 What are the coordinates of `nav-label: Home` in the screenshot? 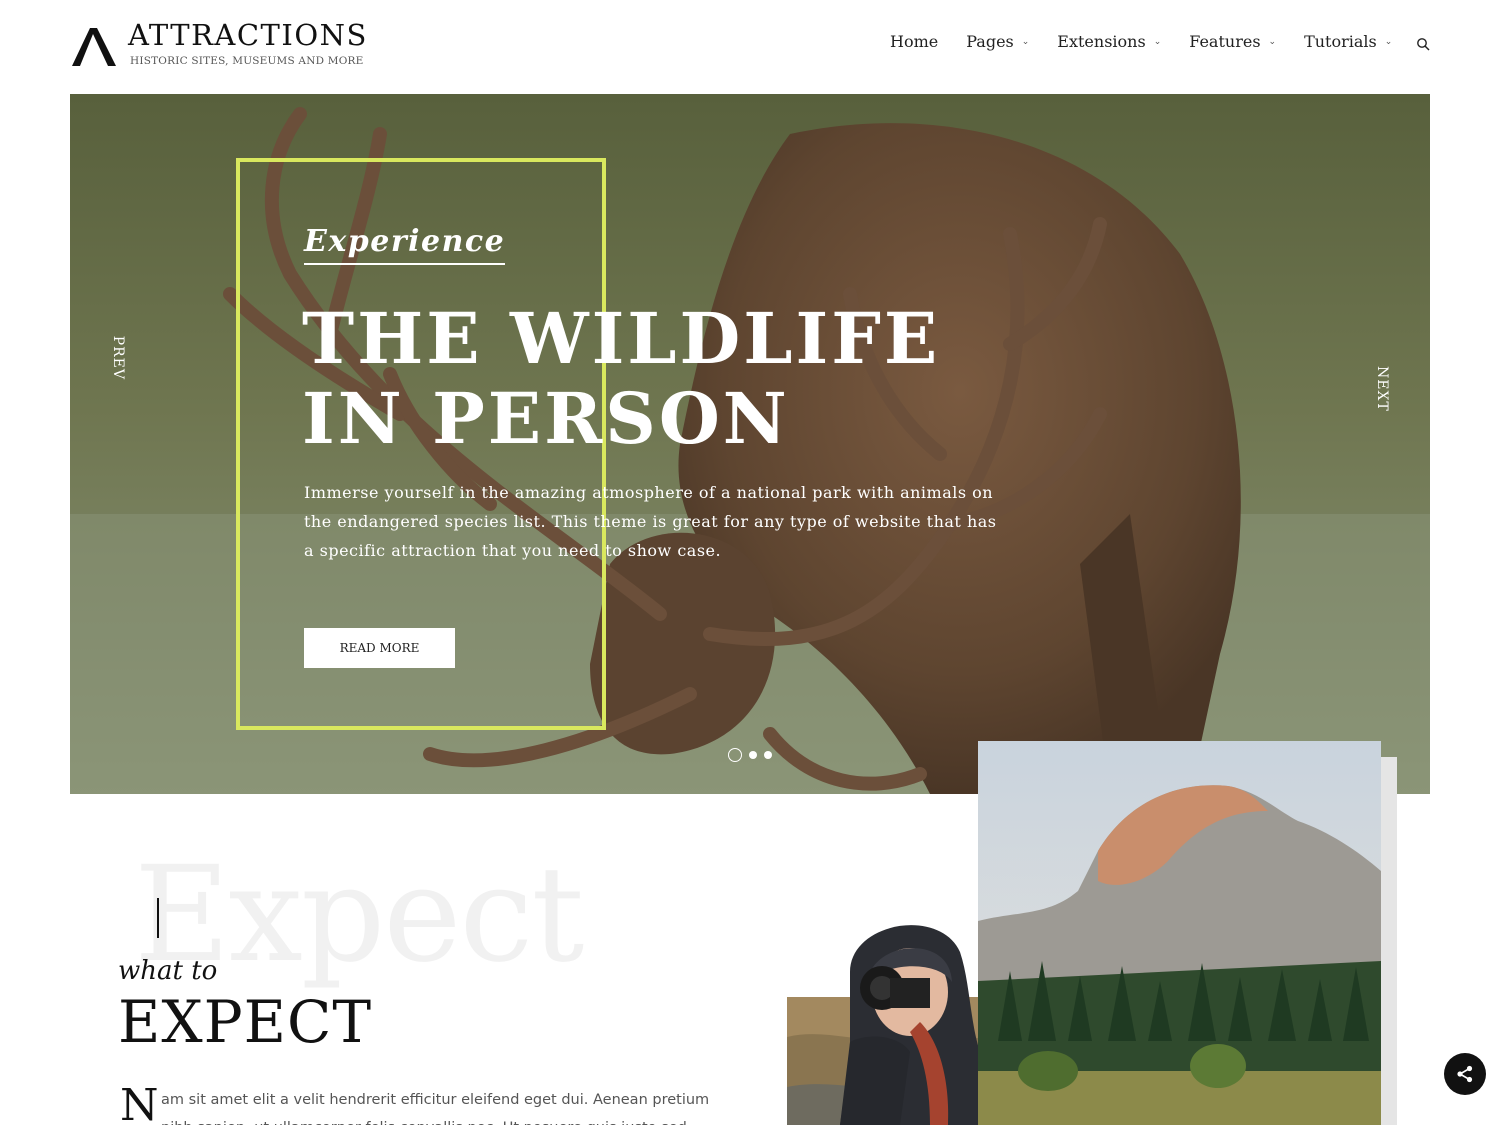 It's located at (914, 41).